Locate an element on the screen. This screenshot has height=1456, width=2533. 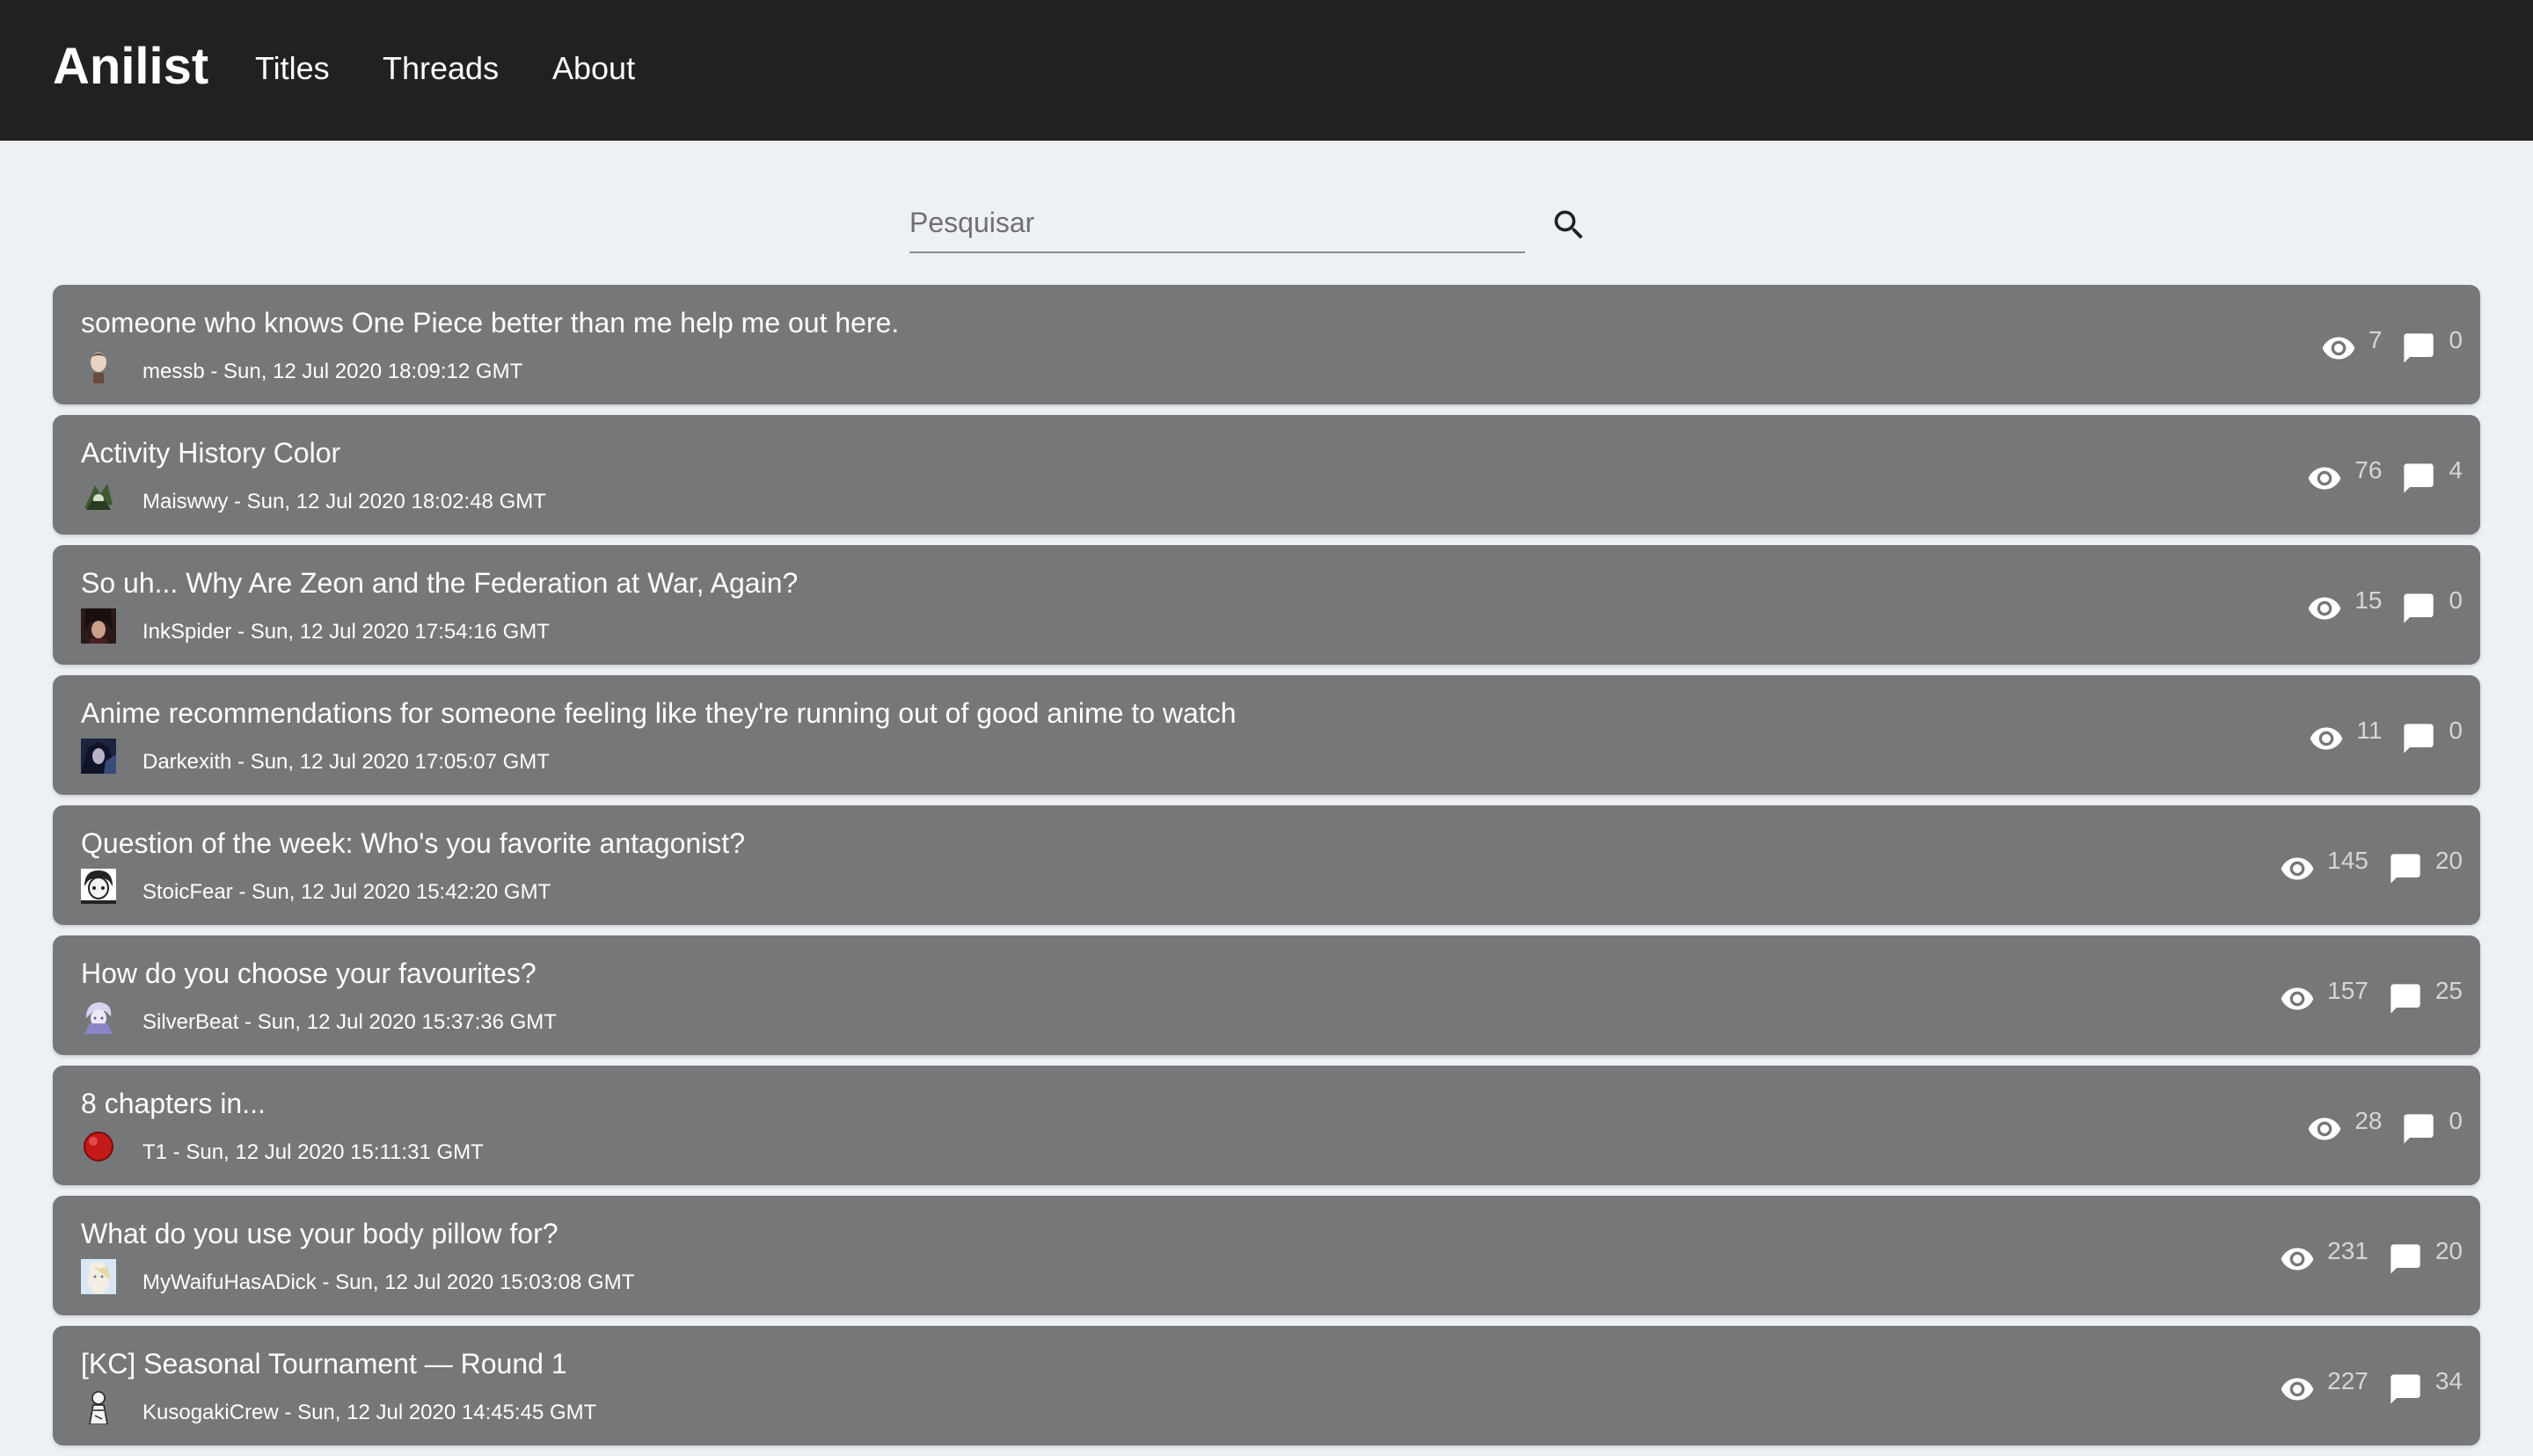
view-count: 15 is located at coordinates (2368, 600).